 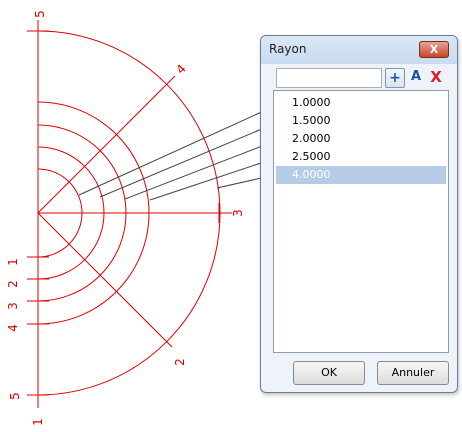 What do you see at coordinates (329, 373) in the screenshot?
I see `ok-button: OK` at bounding box center [329, 373].